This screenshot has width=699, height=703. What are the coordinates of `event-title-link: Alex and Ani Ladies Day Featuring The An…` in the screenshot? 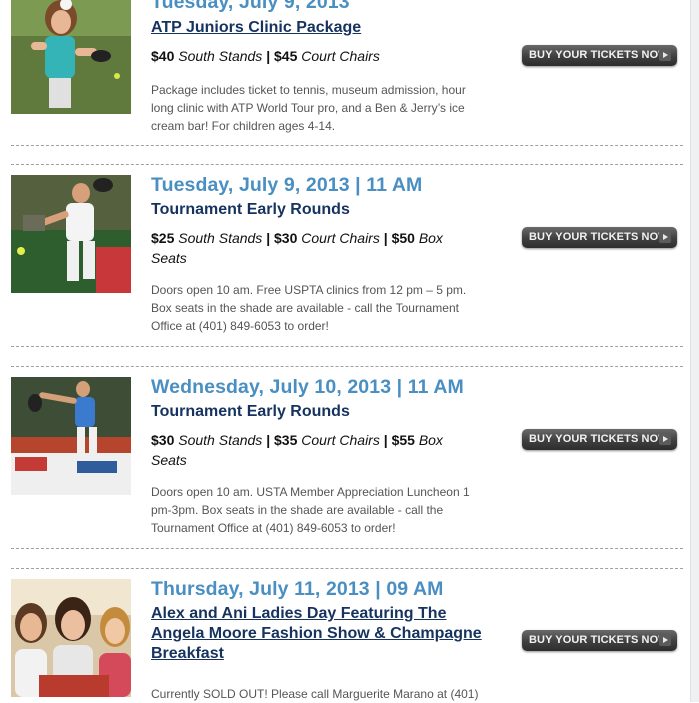 It's located at (323, 634).